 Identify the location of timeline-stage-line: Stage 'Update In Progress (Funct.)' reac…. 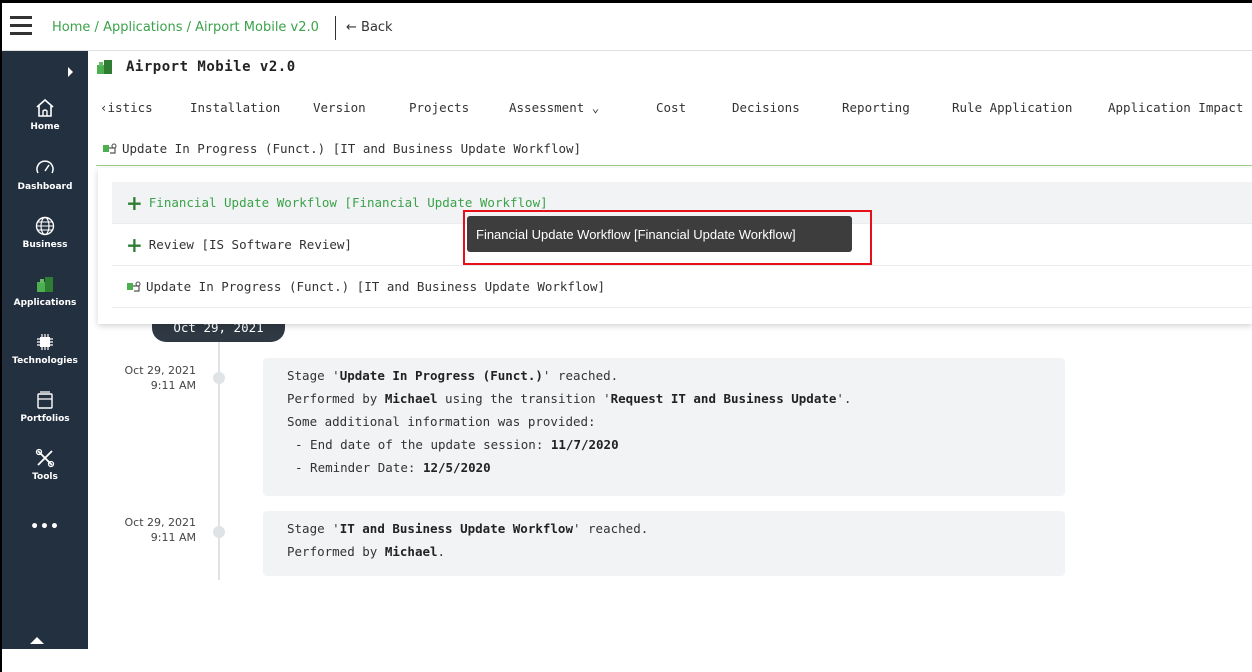
(453, 375).